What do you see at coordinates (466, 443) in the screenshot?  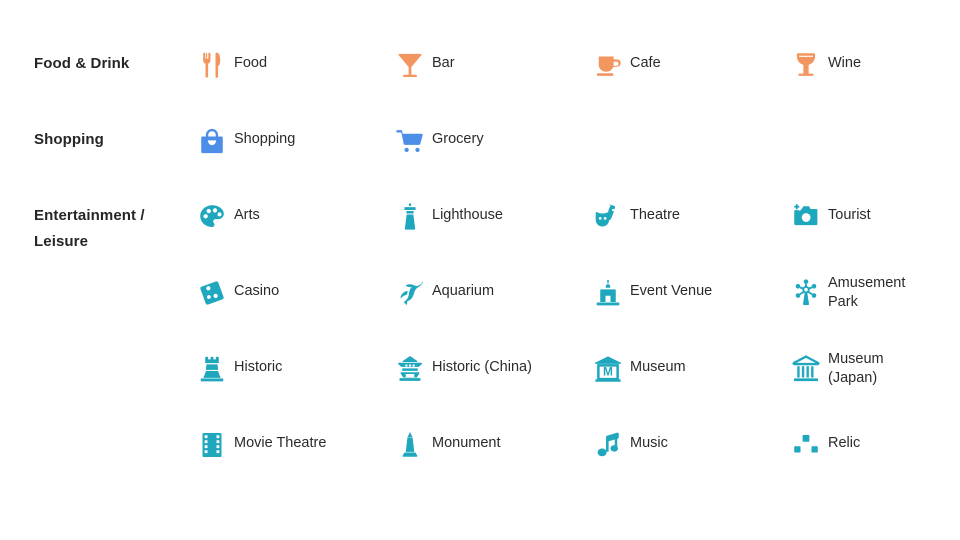 I see `legend-item-label: Monument` at bounding box center [466, 443].